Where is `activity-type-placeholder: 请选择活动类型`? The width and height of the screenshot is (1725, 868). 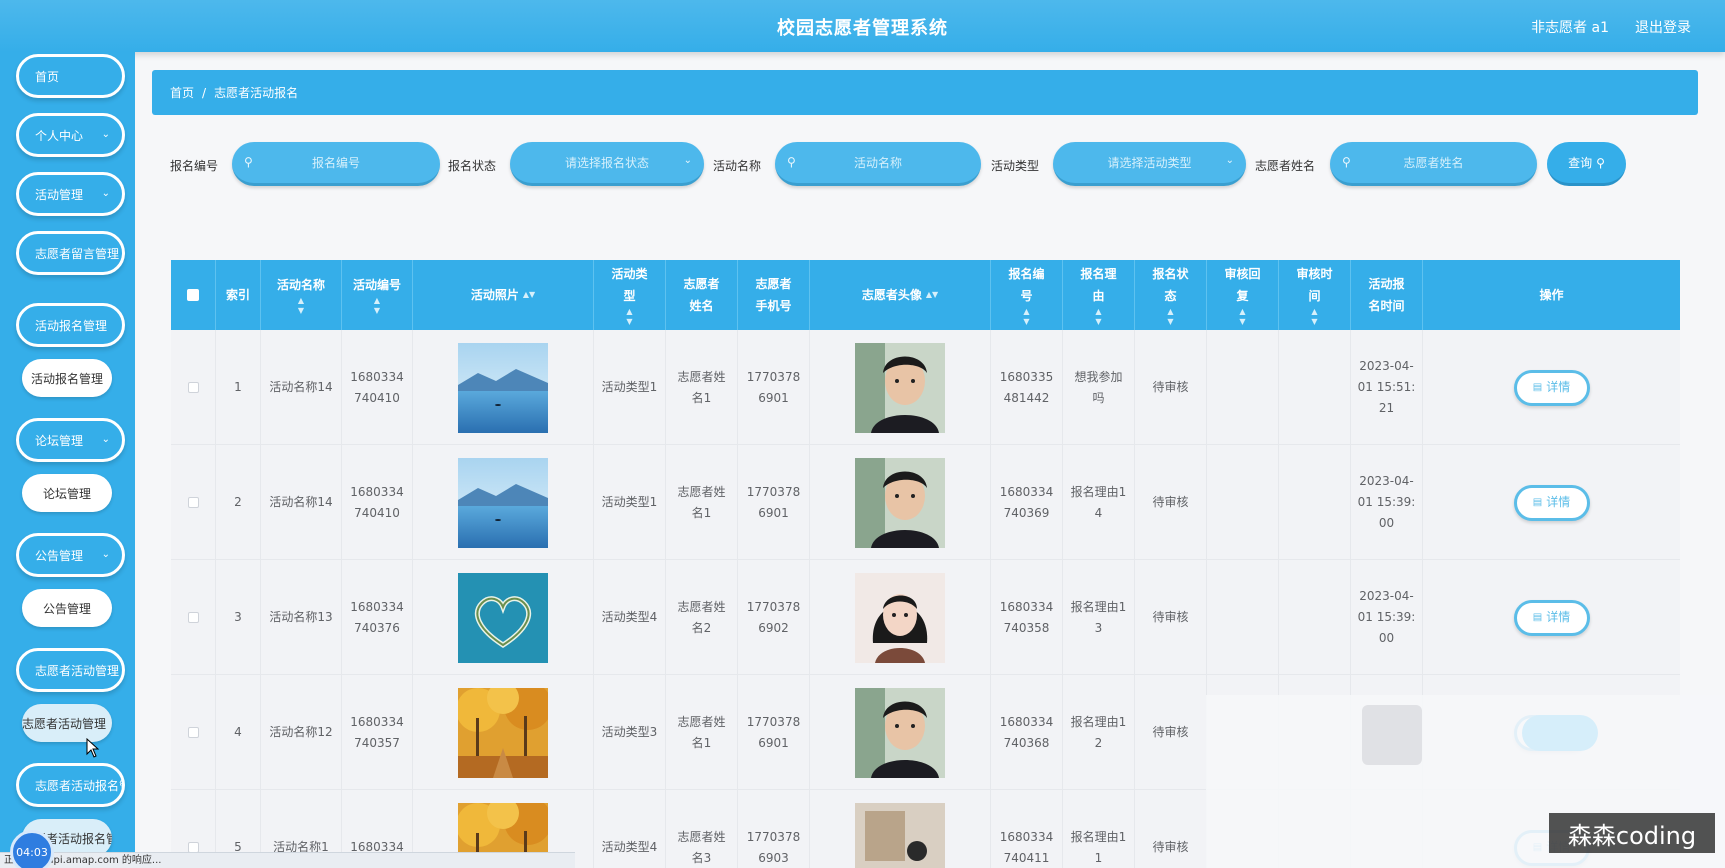
activity-type-placeholder: 请选择活动类型 is located at coordinates (1149, 163).